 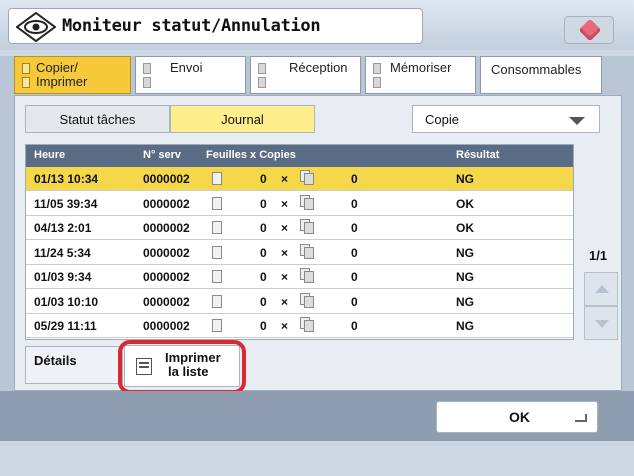 What do you see at coordinates (299, 156) in the screenshot?
I see `table-header: Heure N° serv Feuilles x Copies Résultat` at bounding box center [299, 156].